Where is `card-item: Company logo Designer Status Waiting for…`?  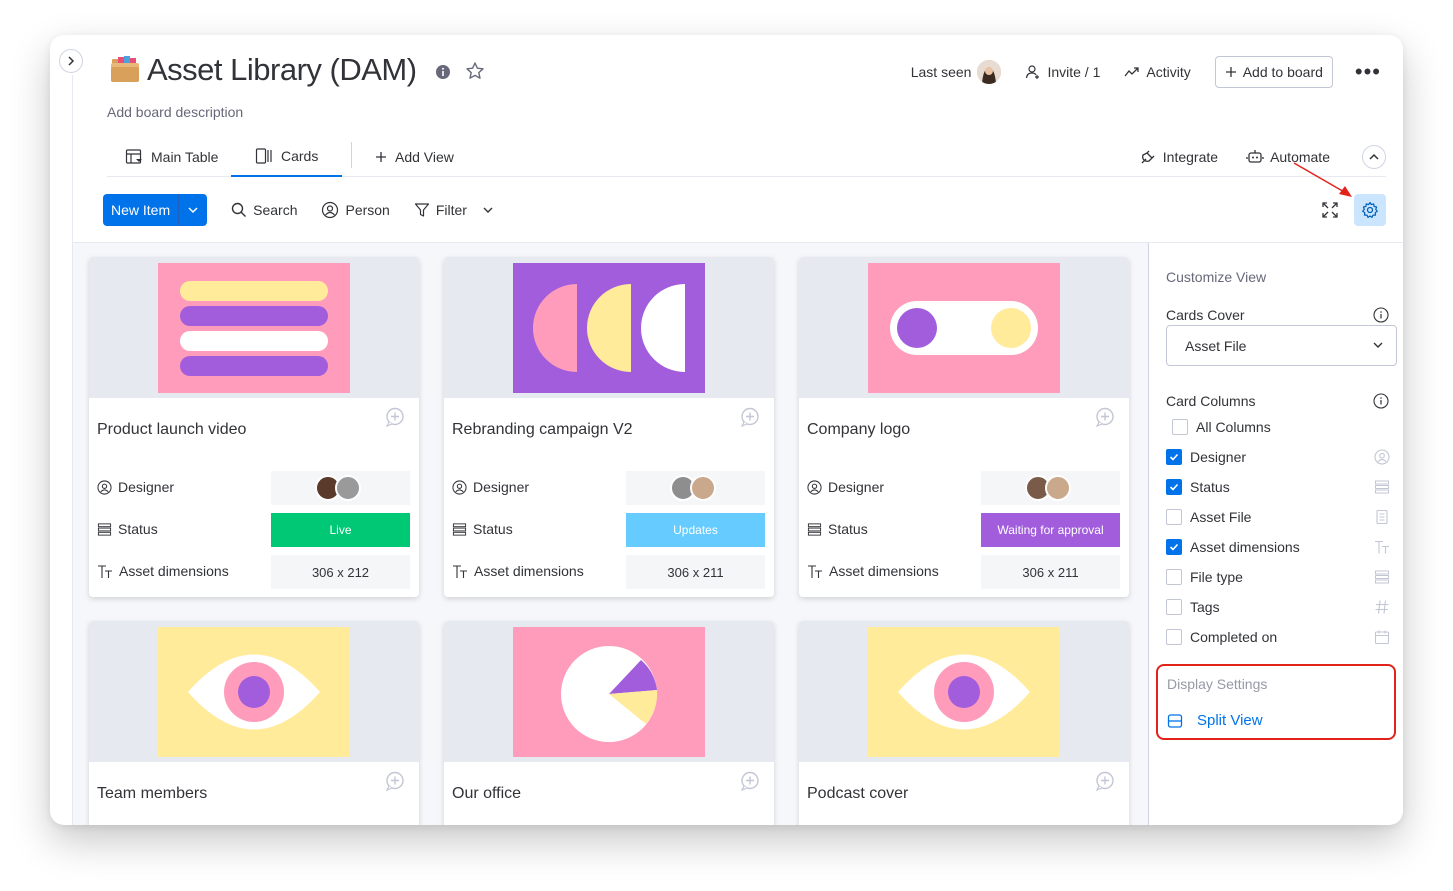
card-item: Company logo Designer Status Waiting for… is located at coordinates (964, 427).